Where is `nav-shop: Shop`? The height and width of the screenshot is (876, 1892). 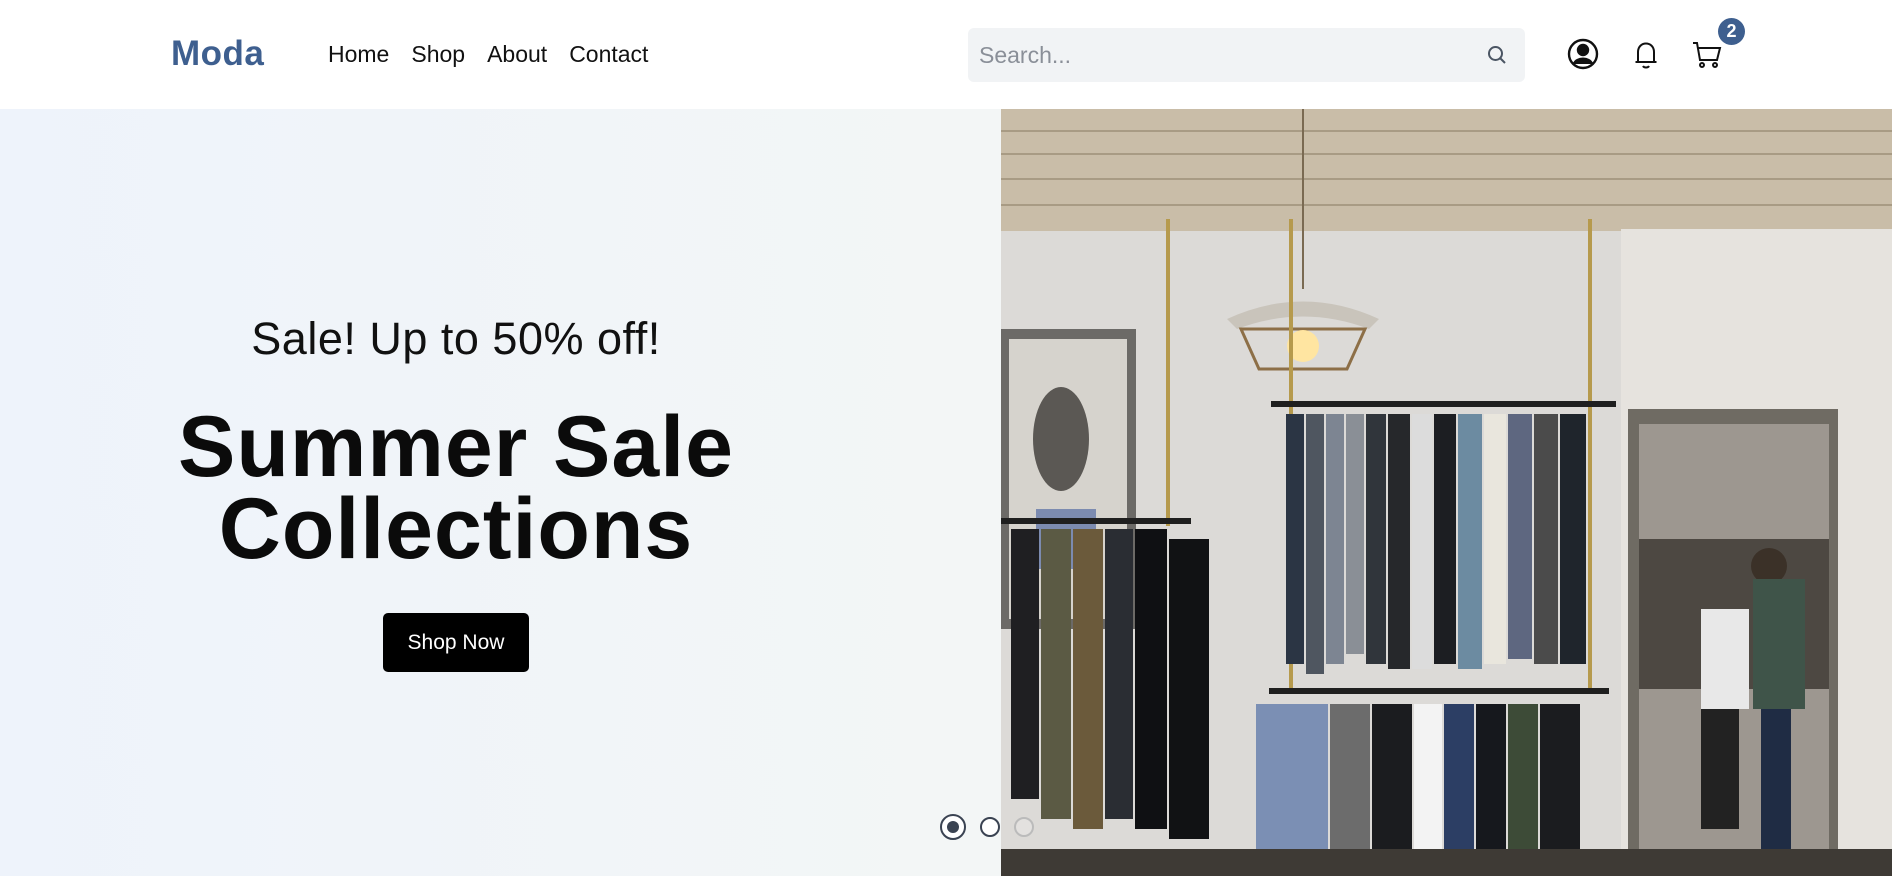
nav-shop: Shop is located at coordinates (438, 54).